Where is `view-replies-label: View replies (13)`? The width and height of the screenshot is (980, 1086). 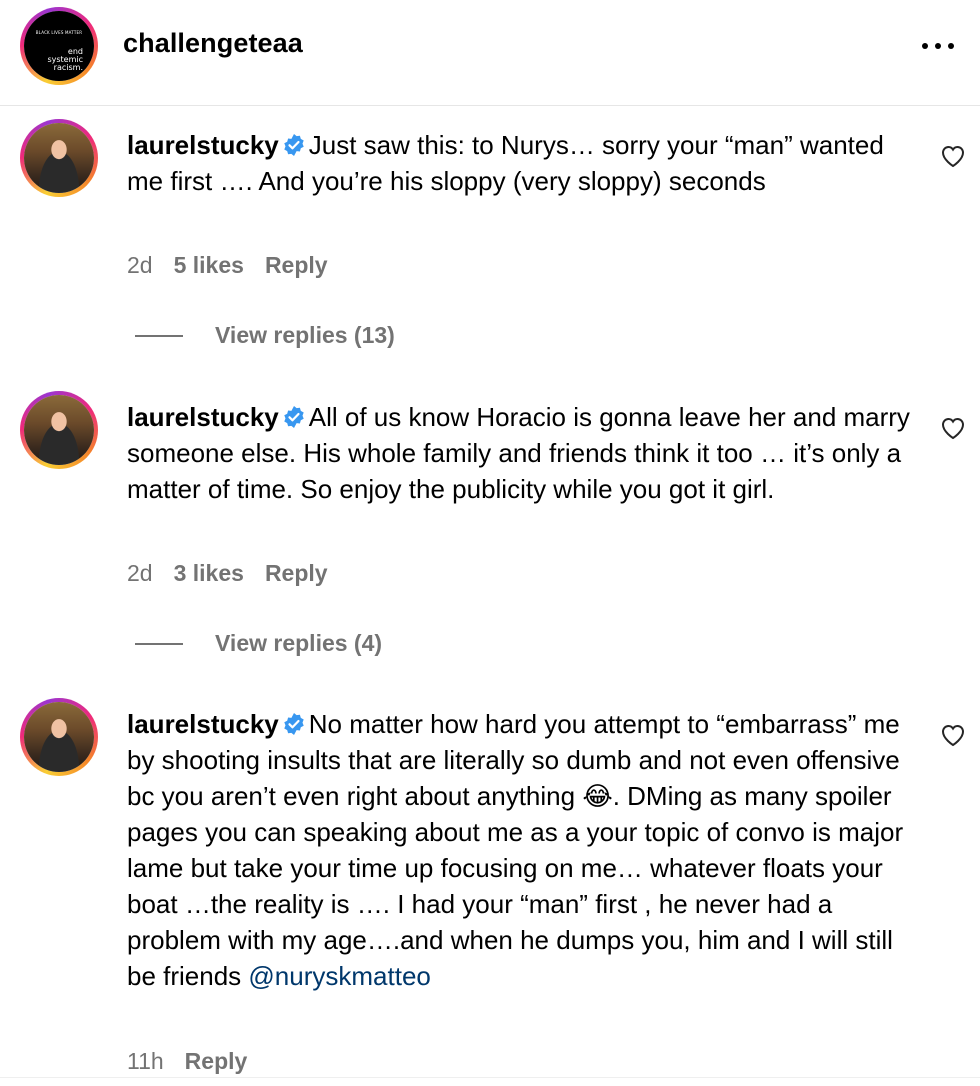
view-replies-label: View replies (13) is located at coordinates (305, 335).